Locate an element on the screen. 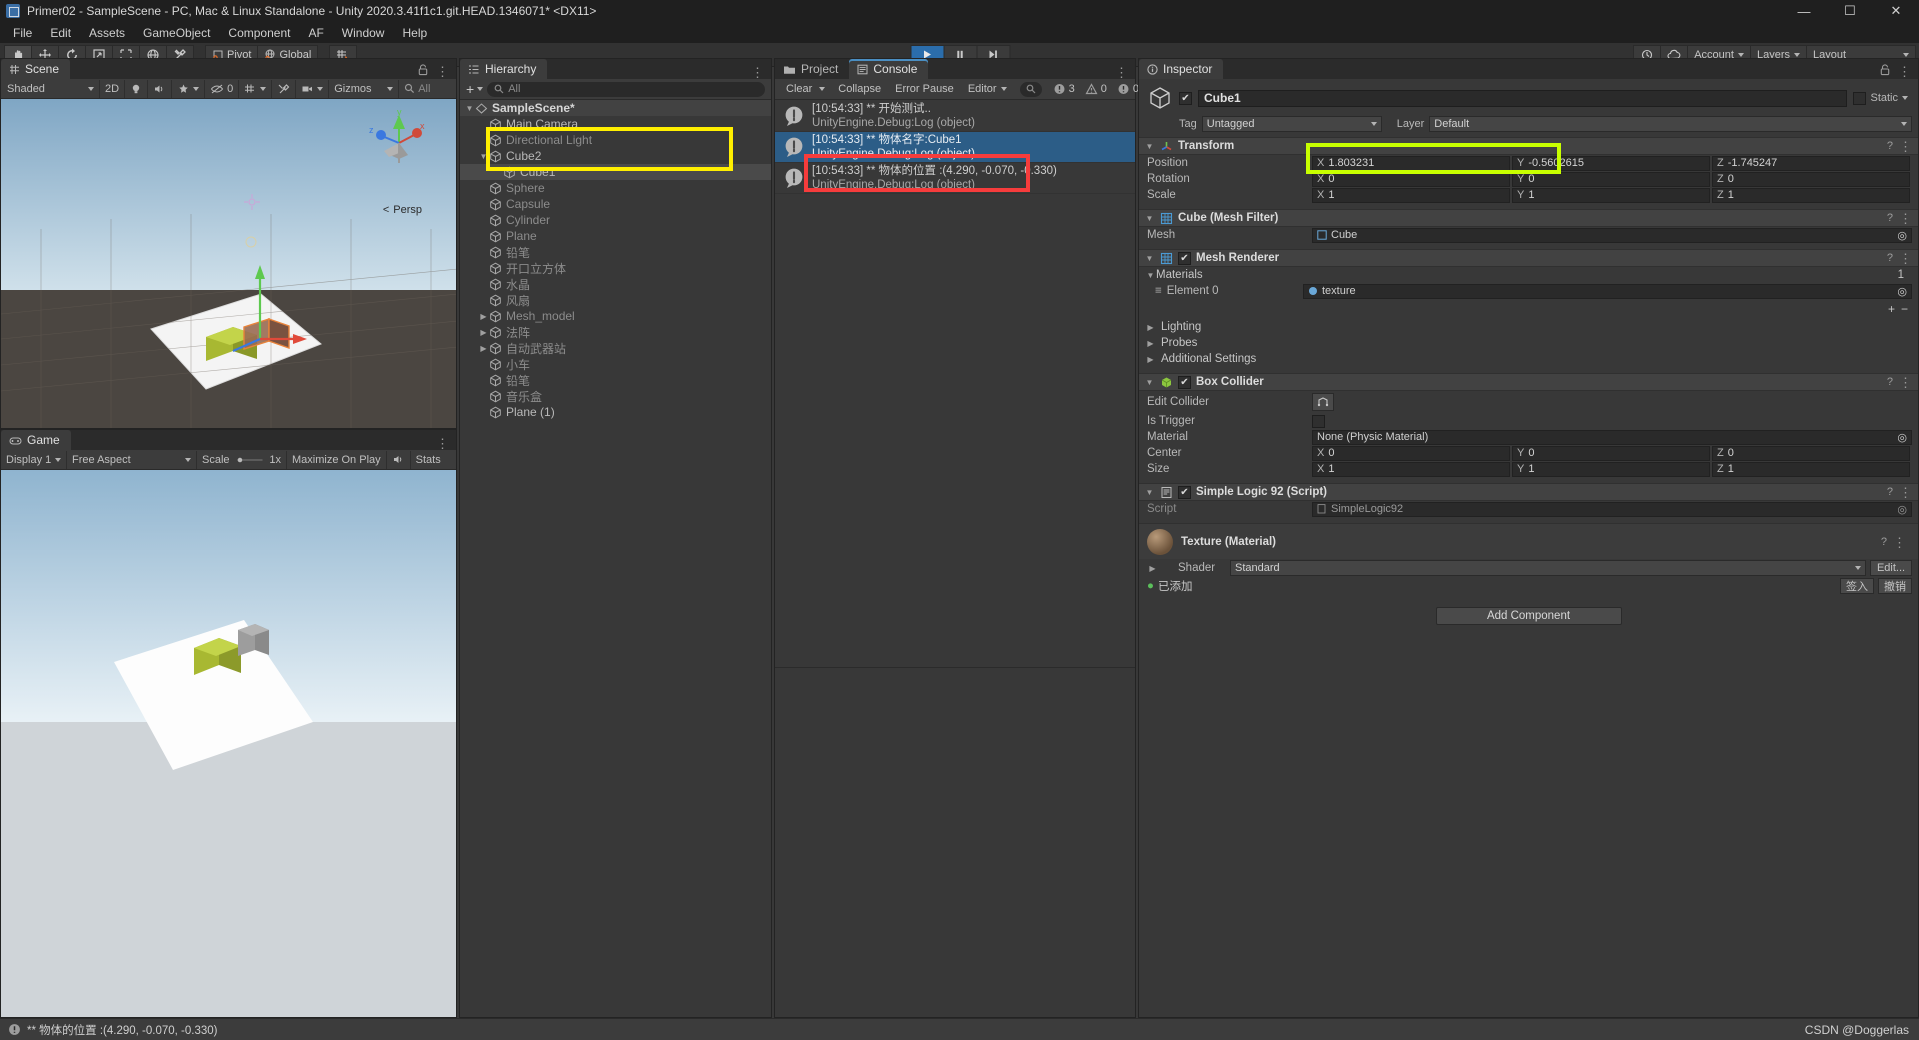 The image size is (1919, 1040). scene-perspective-label: < Persp is located at coordinates (402, 210).